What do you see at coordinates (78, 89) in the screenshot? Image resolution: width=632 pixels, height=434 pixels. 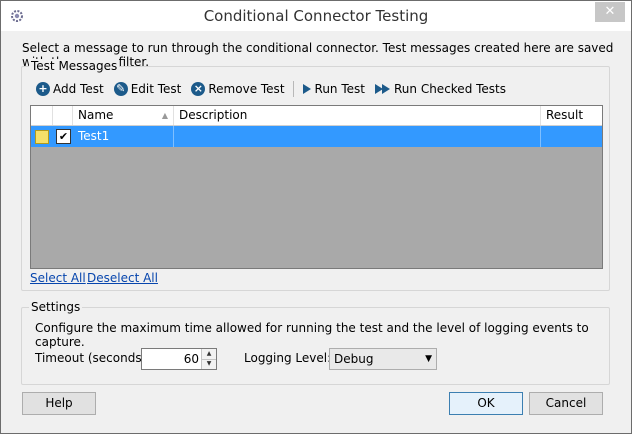 I see `add-test-label: Add Test` at bounding box center [78, 89].